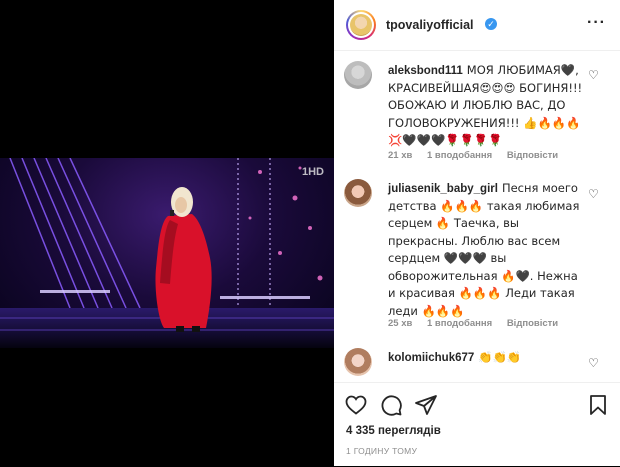 This screenshot has width=620, height=467. I want to click on singer-figure, so click(183, 259).